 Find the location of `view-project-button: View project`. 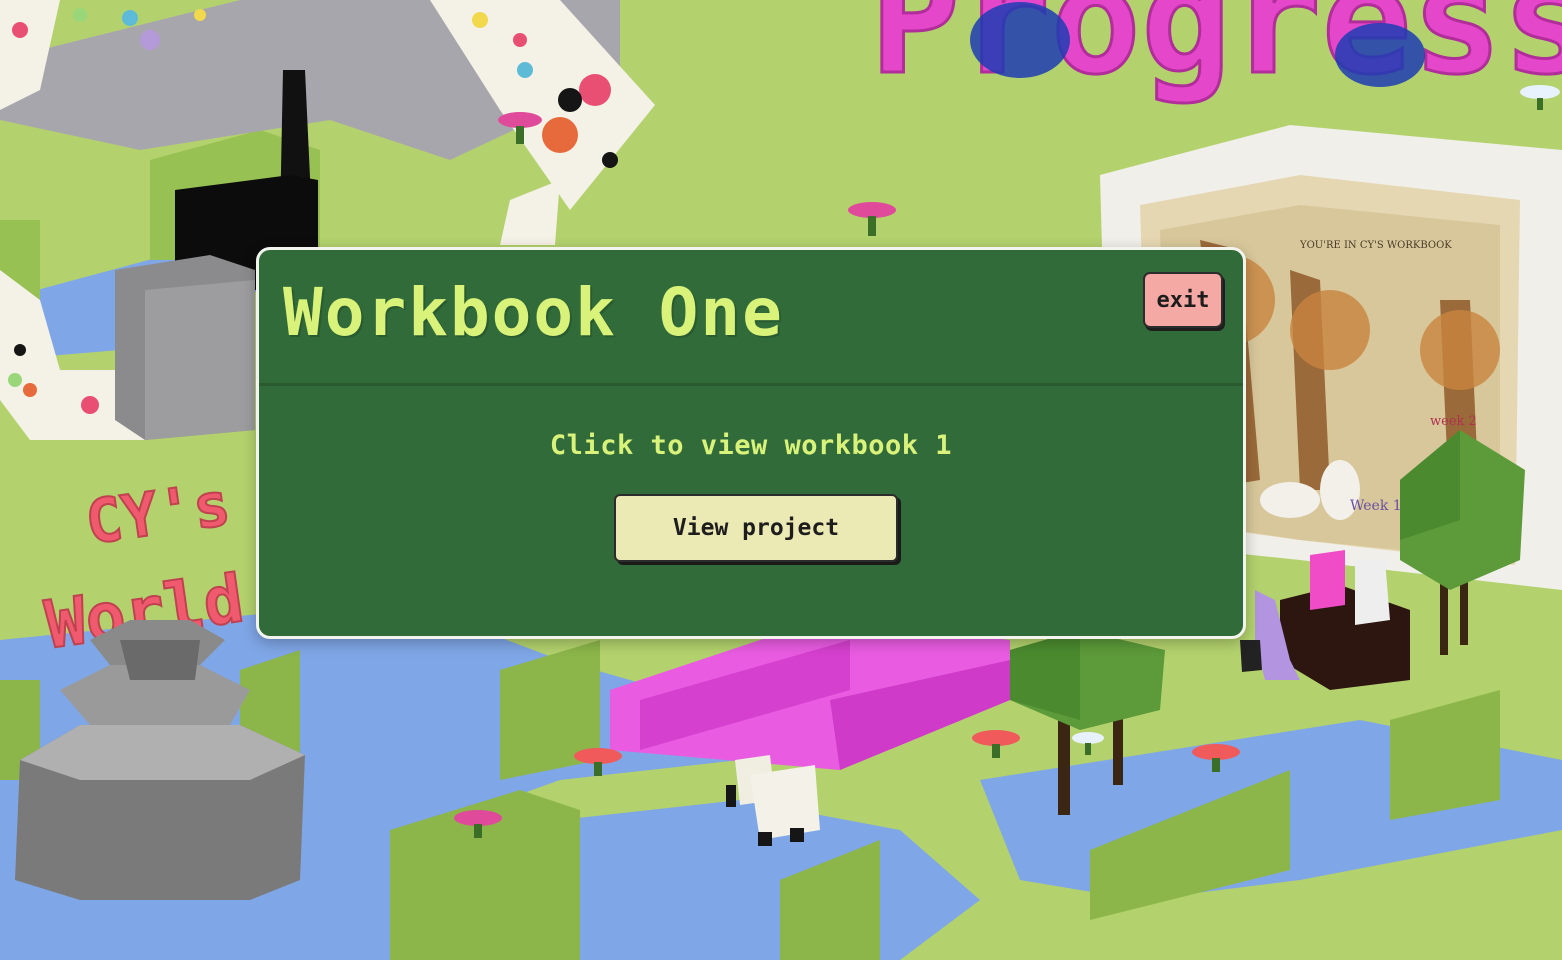

view-project-button: View project is located at coordinates (756, 528).